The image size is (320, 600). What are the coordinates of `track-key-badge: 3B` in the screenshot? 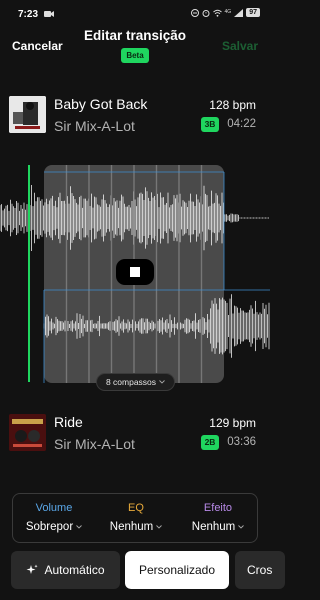 It's located at (210, 124).